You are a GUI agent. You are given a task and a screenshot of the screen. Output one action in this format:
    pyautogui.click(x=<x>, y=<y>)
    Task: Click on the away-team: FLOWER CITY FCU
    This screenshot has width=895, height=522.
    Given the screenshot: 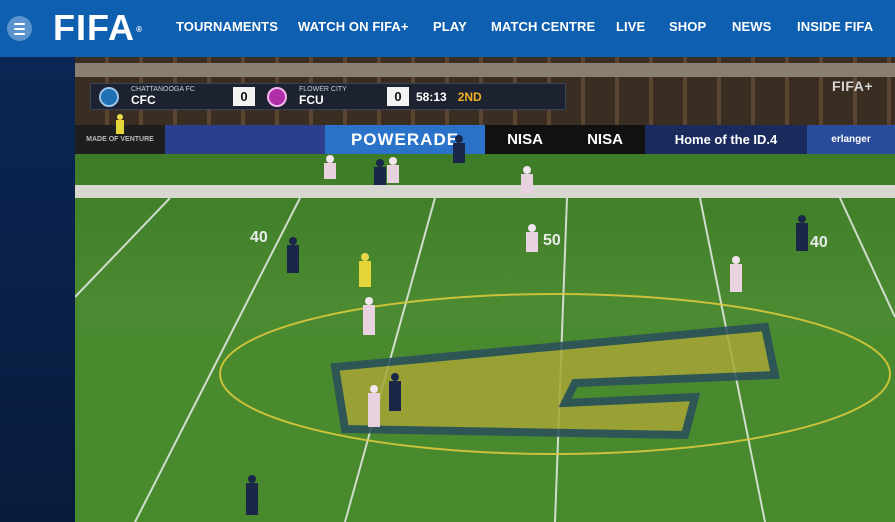 What is the action you would take?
    pyautogui.click(x=341, y=96)
    